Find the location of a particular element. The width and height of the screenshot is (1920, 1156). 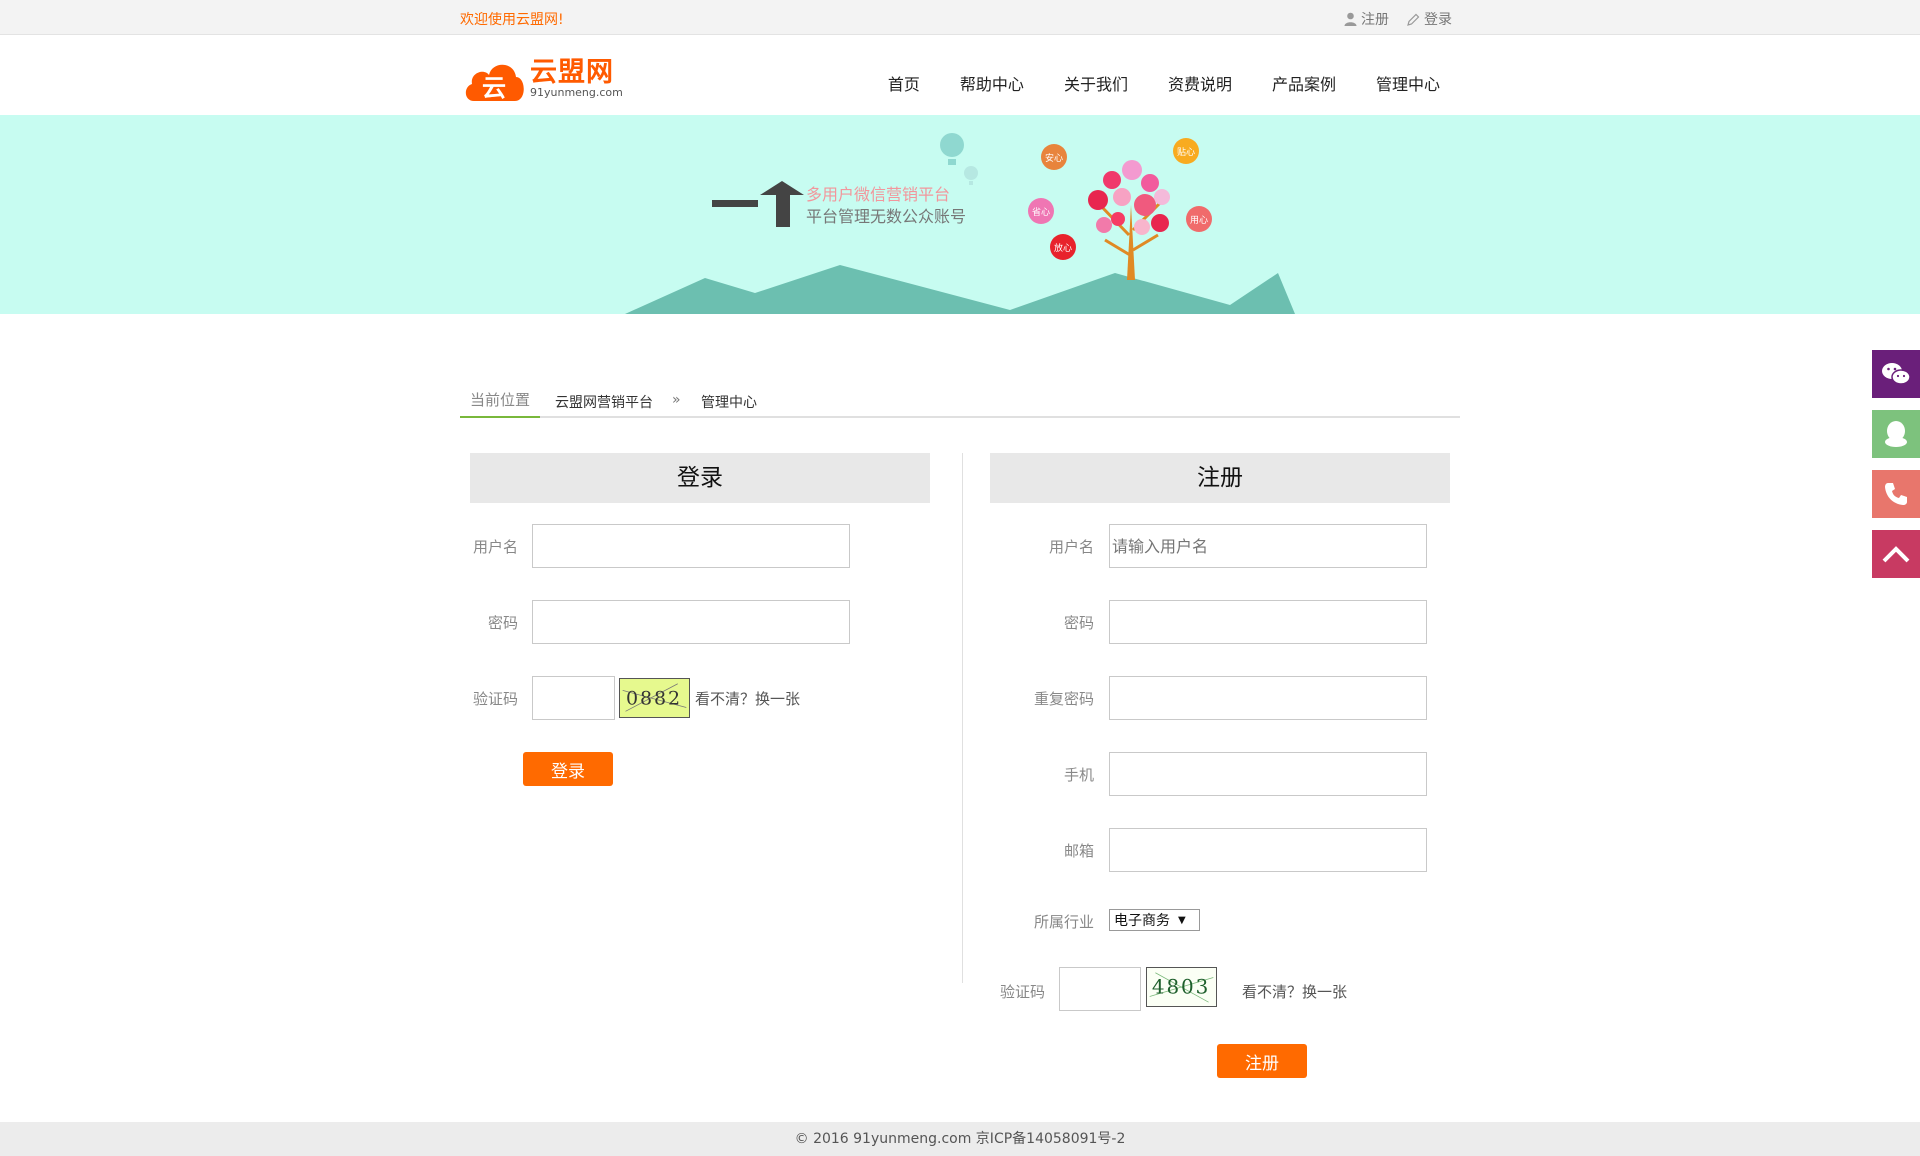

side-back-to-top-button is located at coordinates (1896, 554).